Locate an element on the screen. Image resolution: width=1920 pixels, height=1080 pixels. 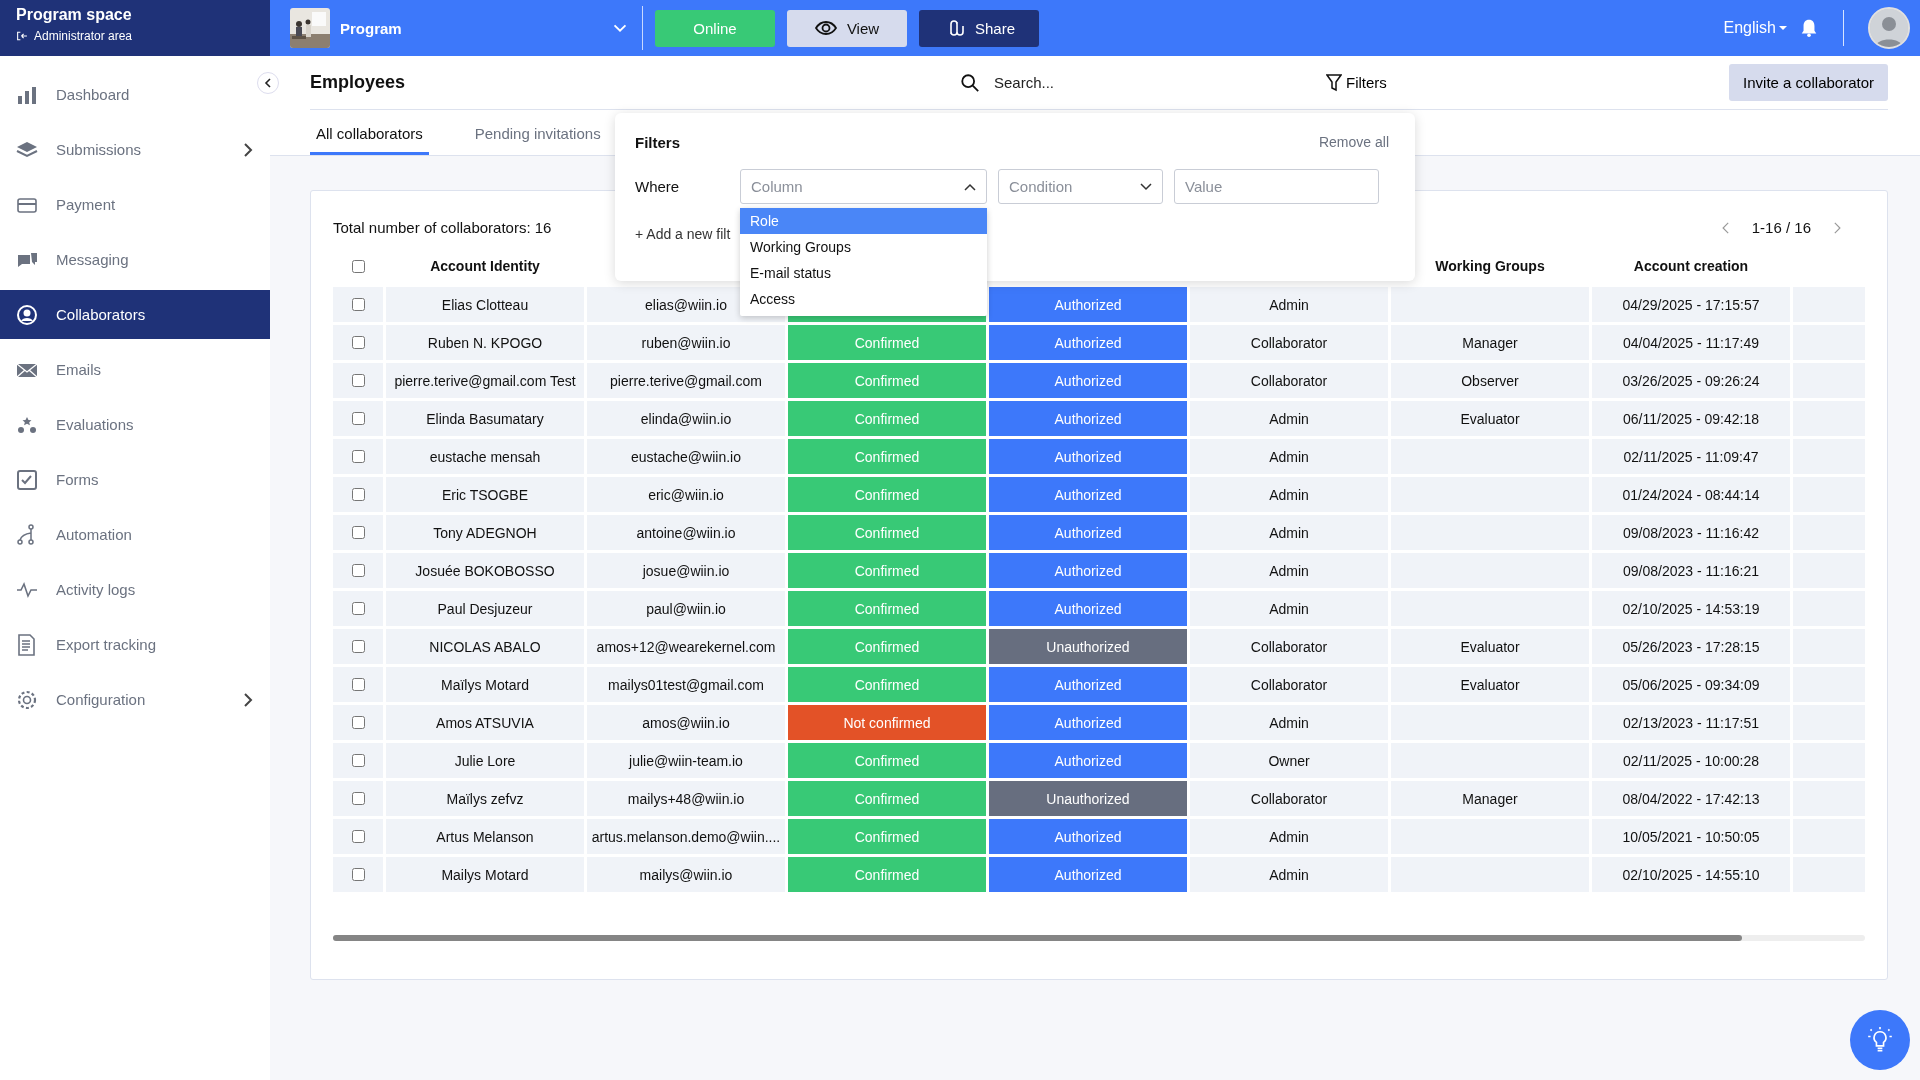
user-icon is located at coordinates (27, 314).